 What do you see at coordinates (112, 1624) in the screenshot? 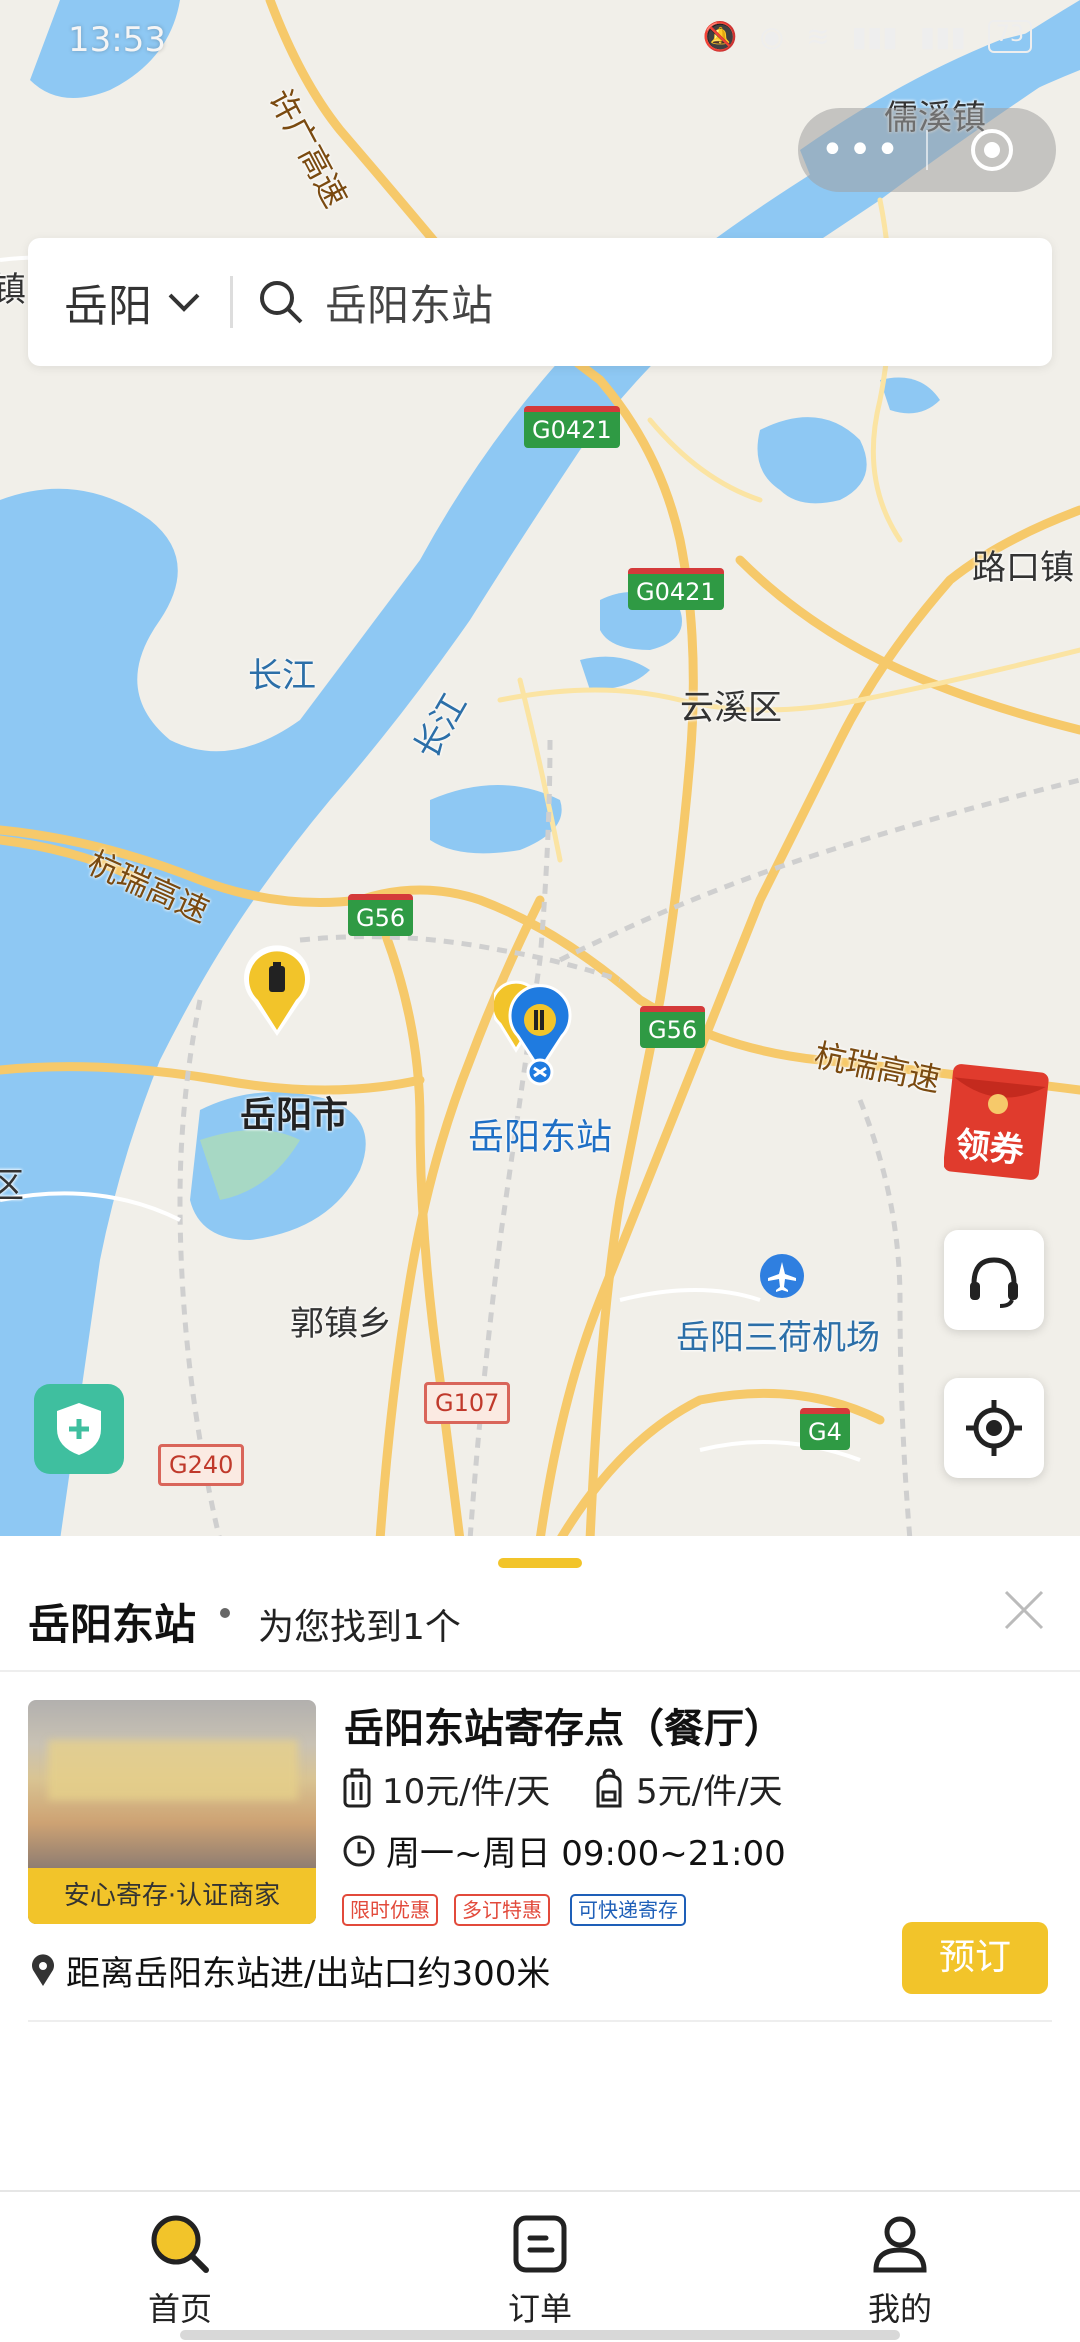
I see `sheet-title: 岳阳东站` at bounding box center [112, 1624].